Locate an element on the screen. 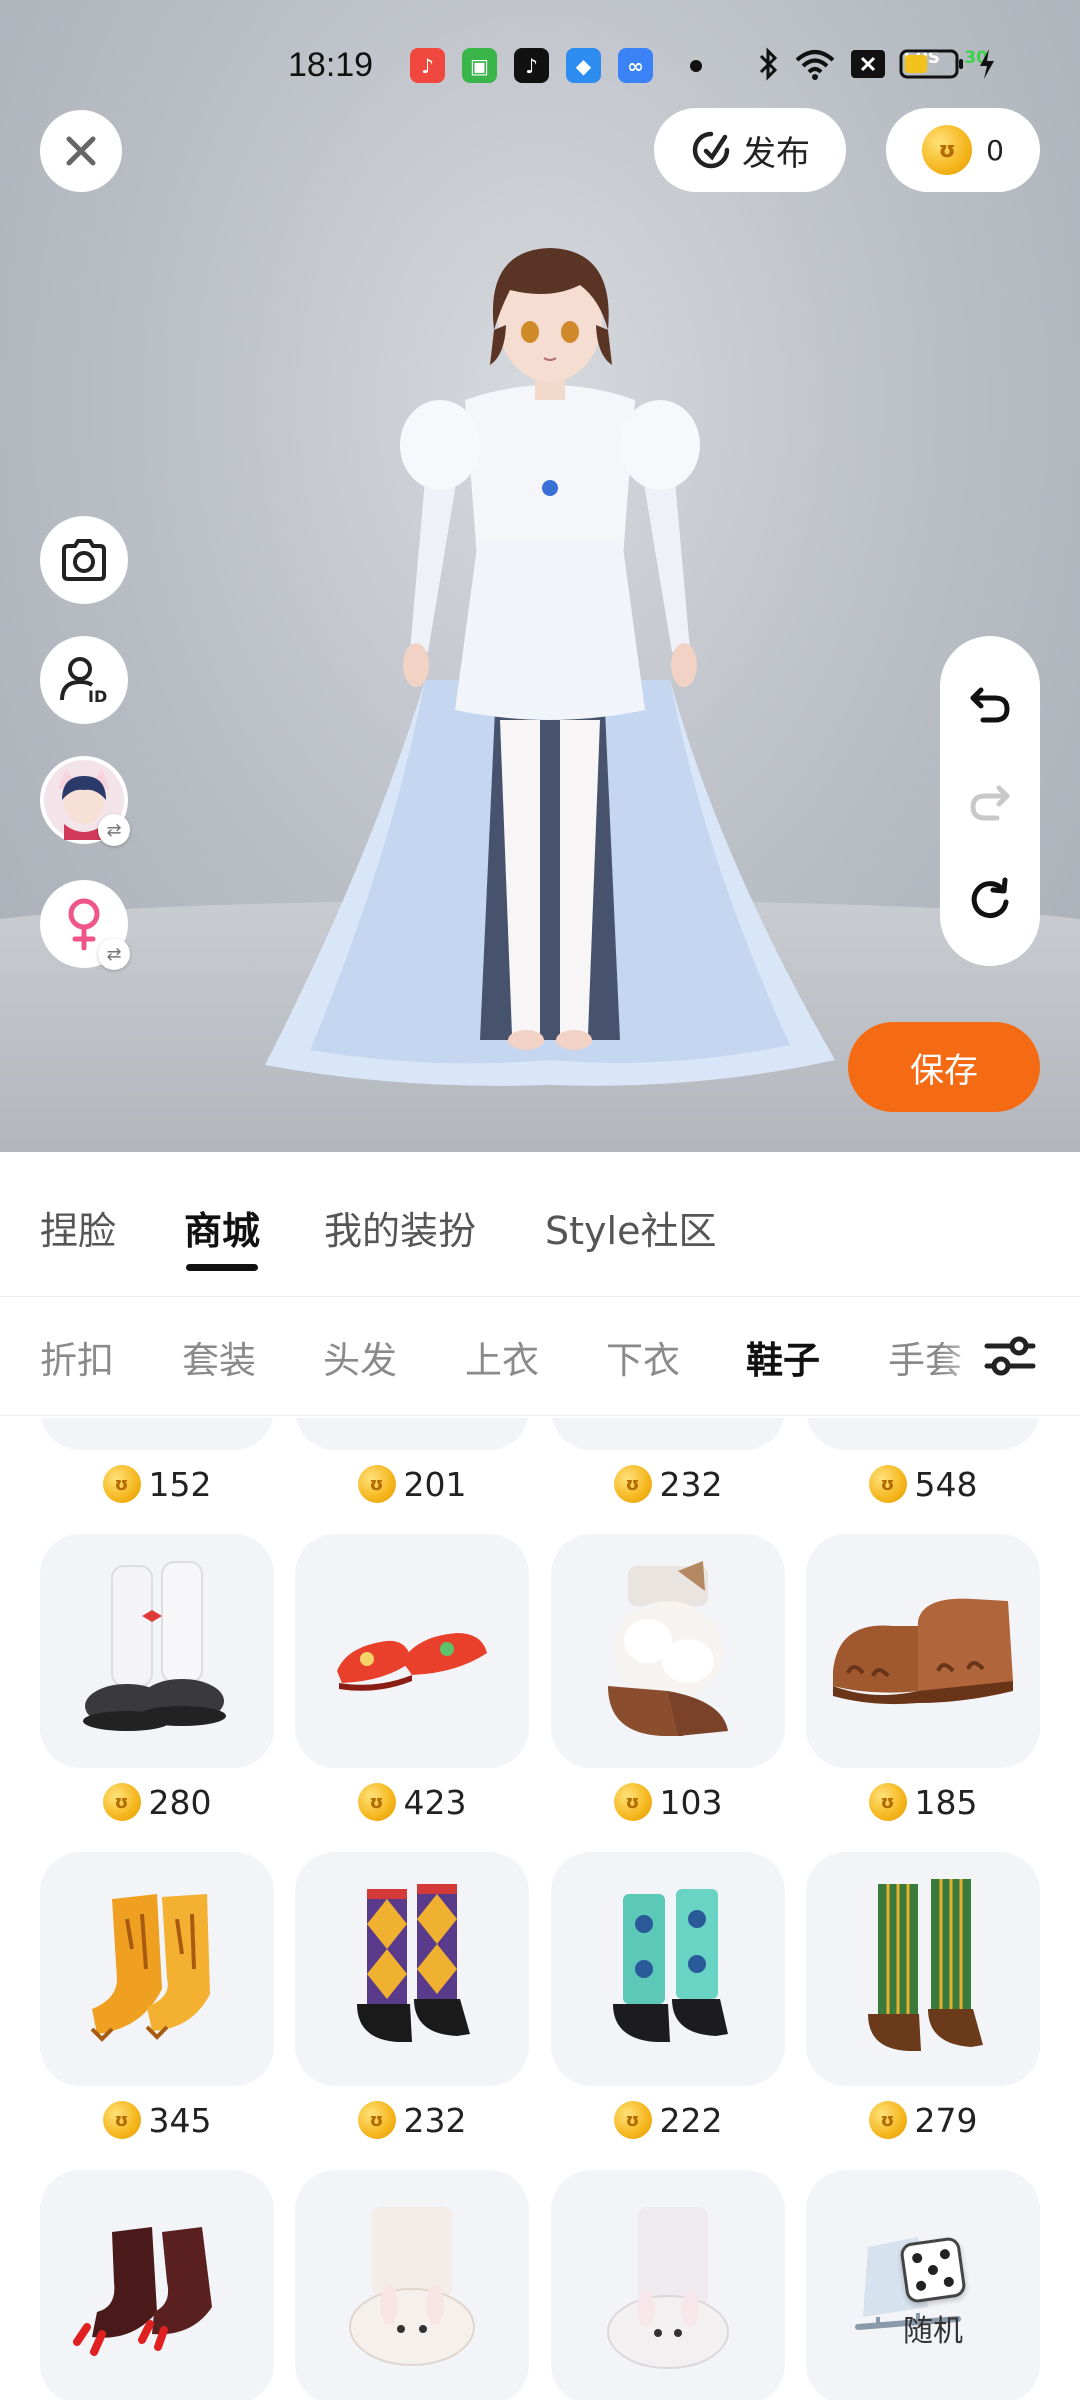 This screenshot has height=2400, width=1080. item-price-value: 222 is located at coordinates (691, 2120).